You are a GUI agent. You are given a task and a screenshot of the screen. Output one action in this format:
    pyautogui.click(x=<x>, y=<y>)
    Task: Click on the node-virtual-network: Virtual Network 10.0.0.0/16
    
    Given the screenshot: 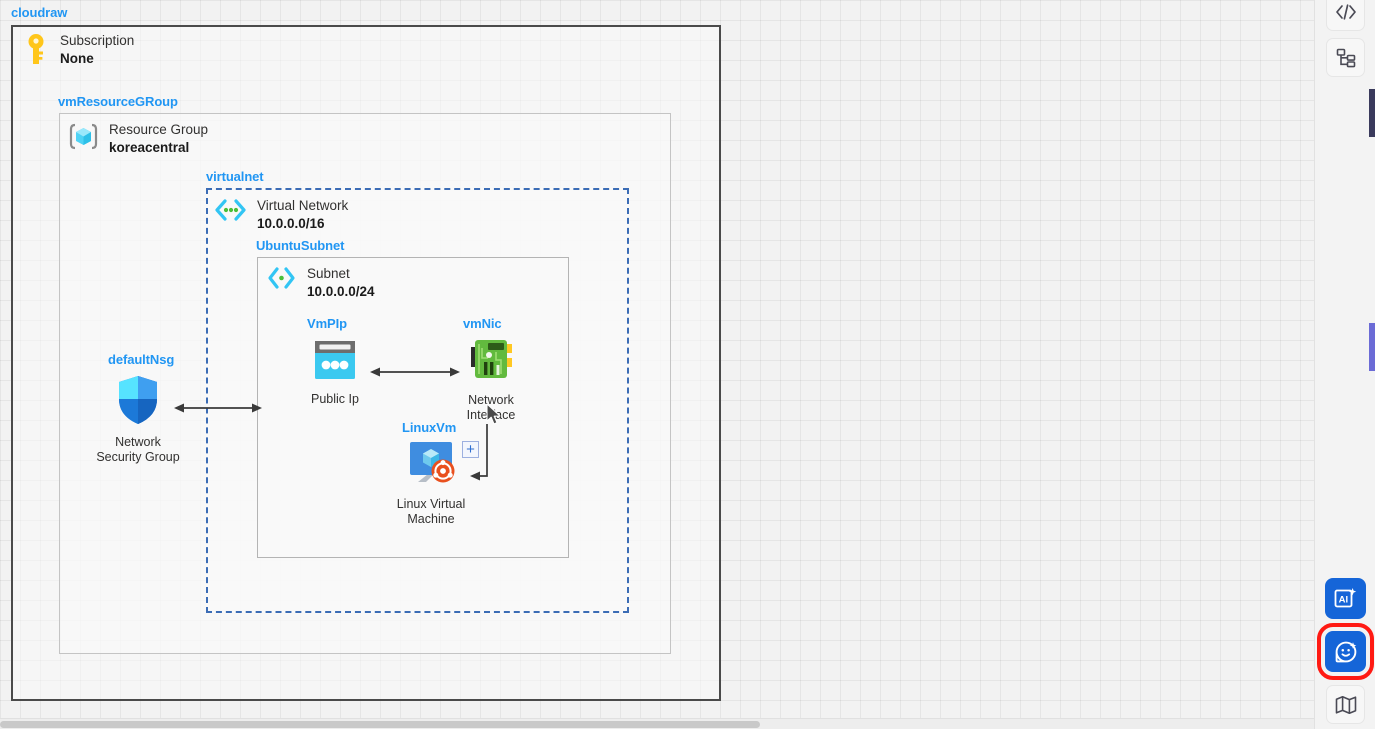 What is the action you would take?
    pyautogui.click(x=281, y=215)
    